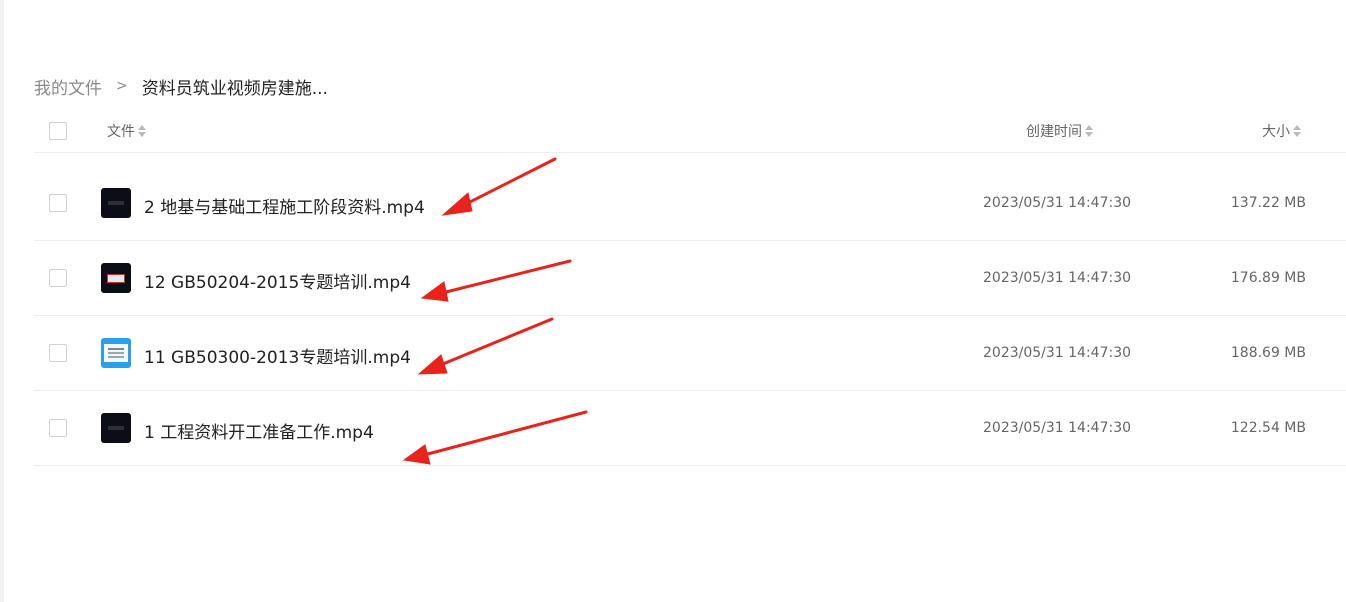 Image resolution: width=1346 pixels, height=602 pixels. Describe the element at coordinates (1054, 132) in the screenshot. I see `column-header-created-label: 创建时间` at that location.